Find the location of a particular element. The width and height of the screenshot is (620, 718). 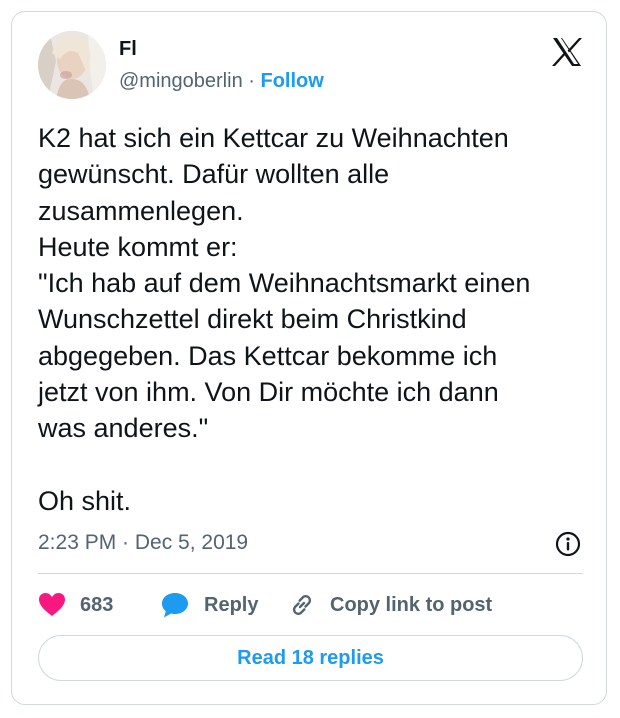

link-icon is located at coordinates (302, 605).